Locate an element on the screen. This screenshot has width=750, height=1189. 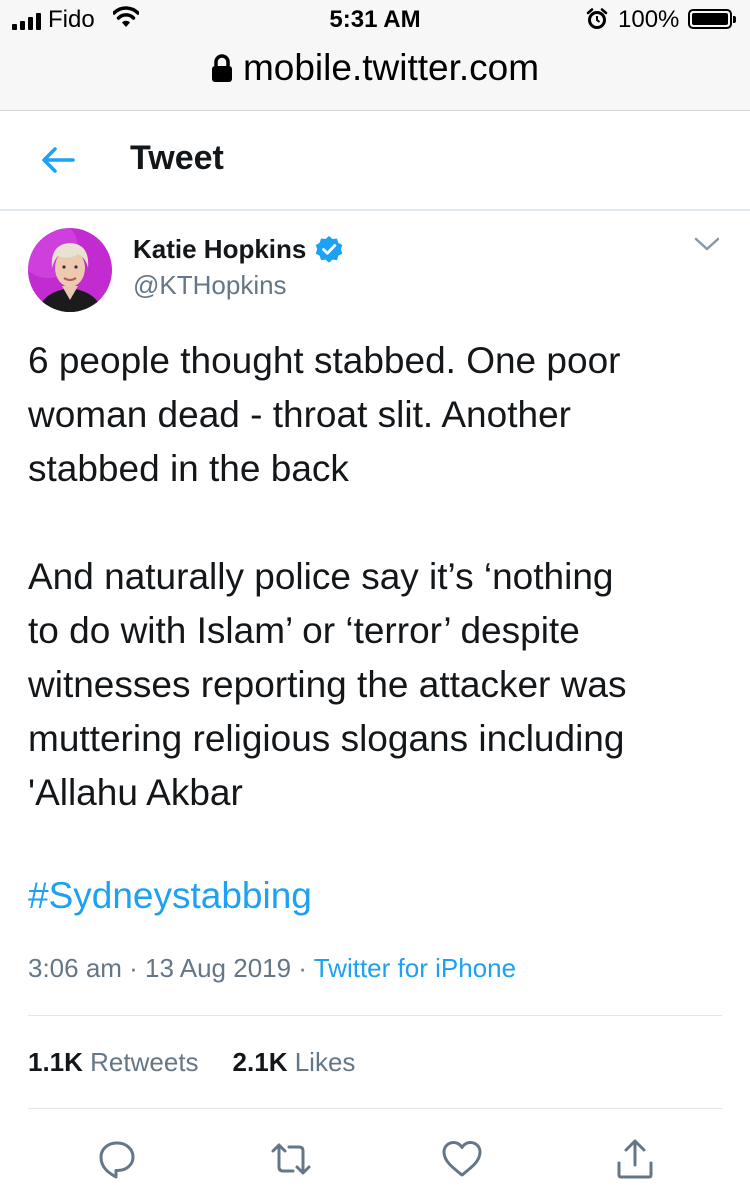
battery-percent: 100% is located at coordinates (649, 19).